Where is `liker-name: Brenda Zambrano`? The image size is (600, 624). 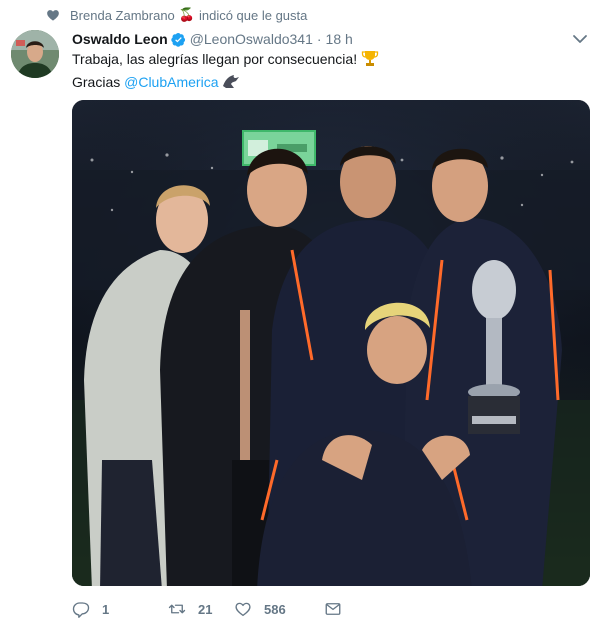 liker-name: Brenda Zambrano is located at coordinates (122, 15).